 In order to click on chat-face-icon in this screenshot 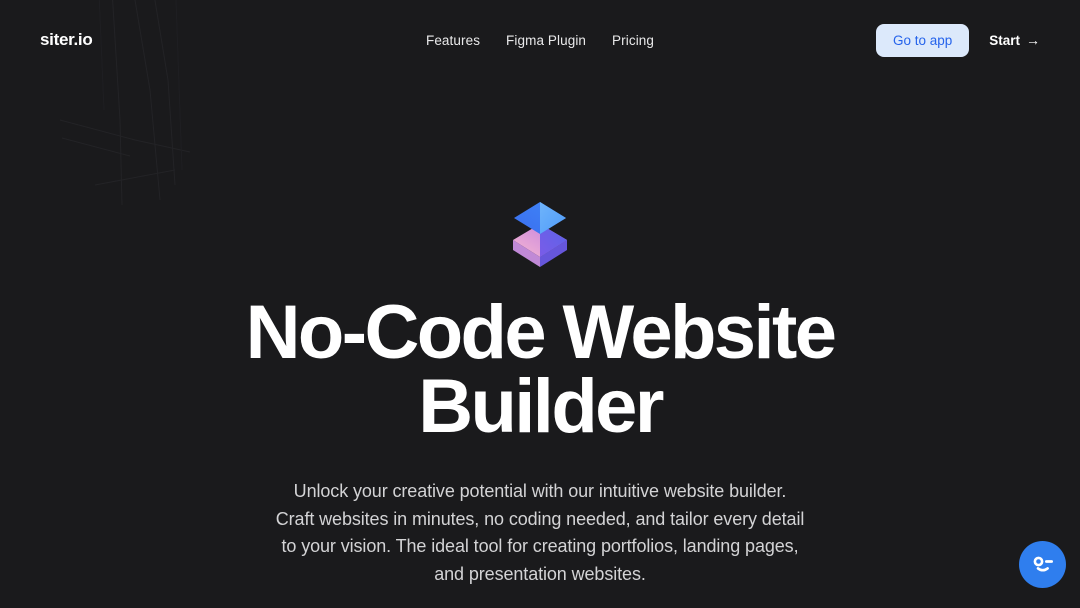, I will do `click(1043, 563)`.